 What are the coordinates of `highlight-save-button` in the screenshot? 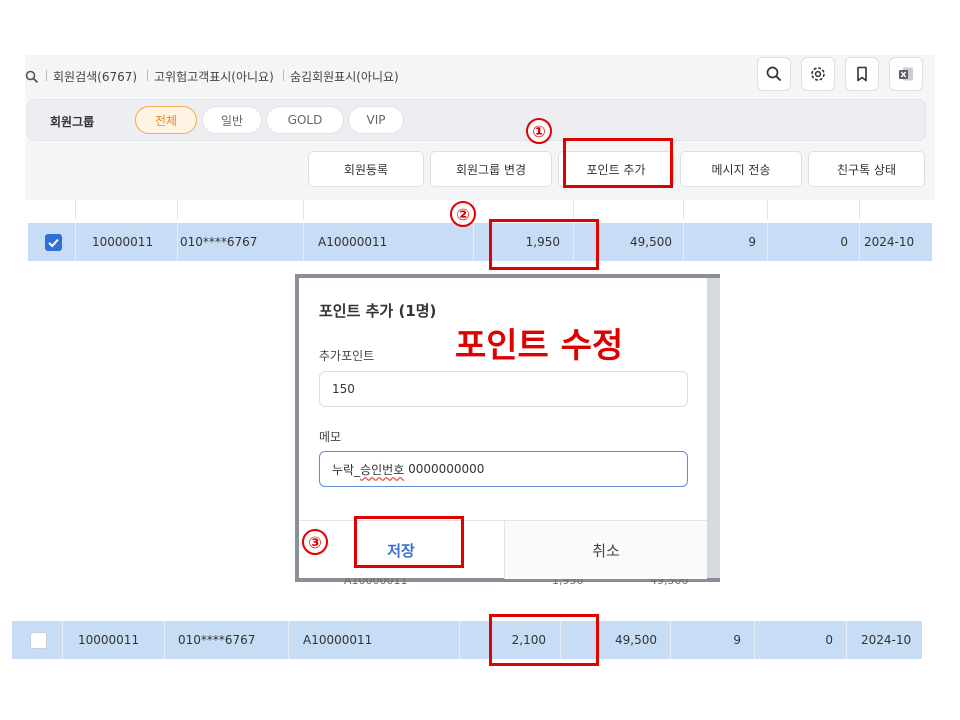 It's located at (409, 542).